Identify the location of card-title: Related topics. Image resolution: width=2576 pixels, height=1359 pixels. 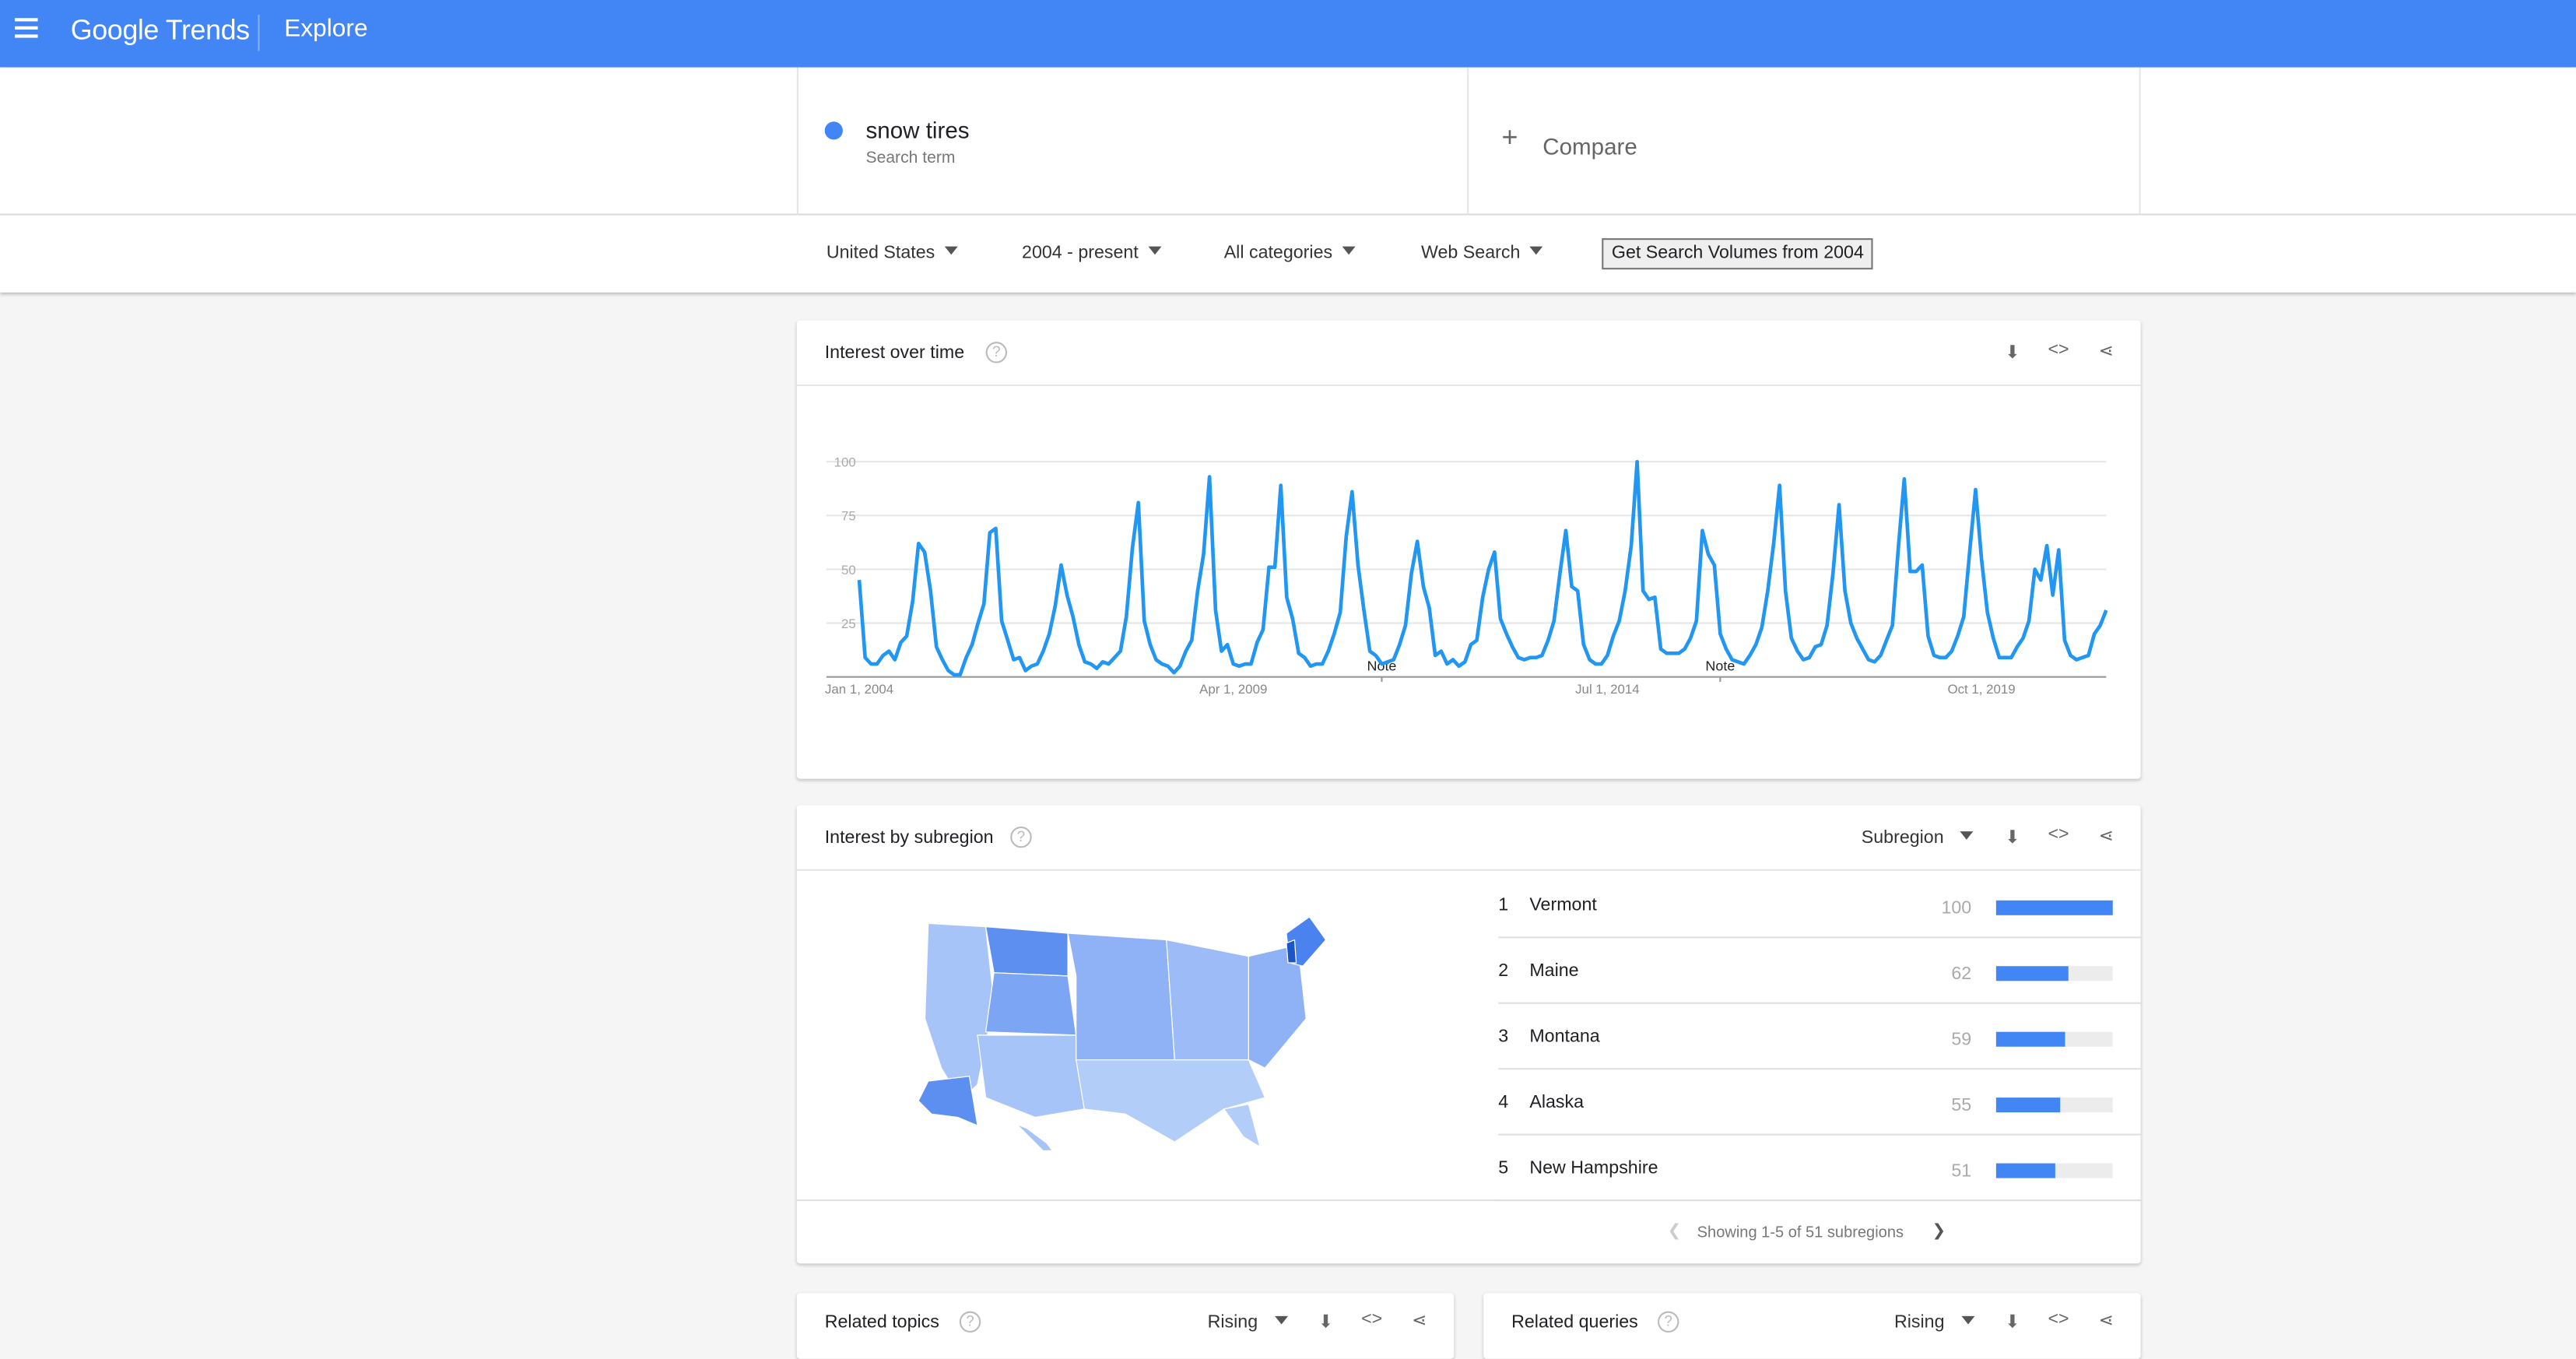
(882, 1322).